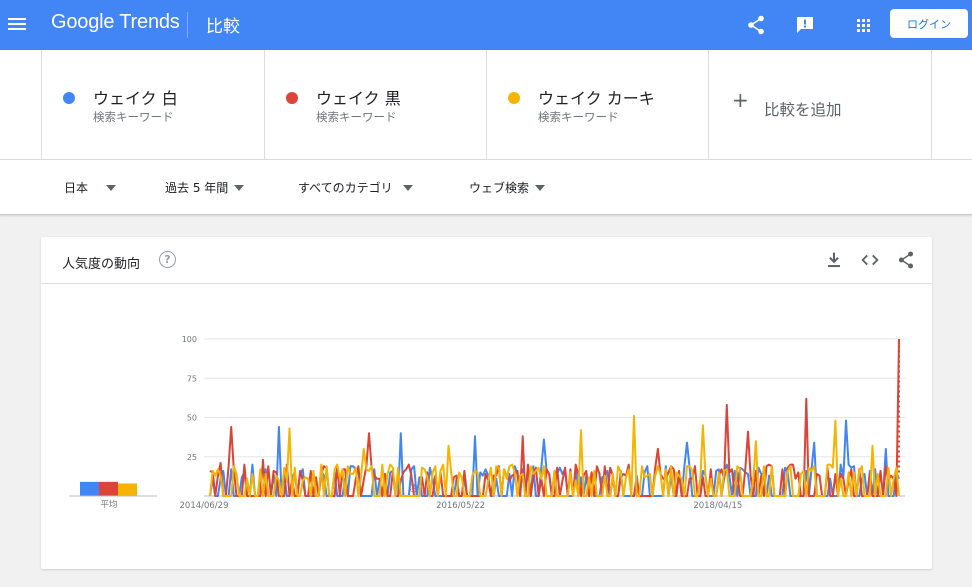 This screenshot has height=587, width=972. I want to click on x-tick-label: 2014/06/29, so click(204, 506).